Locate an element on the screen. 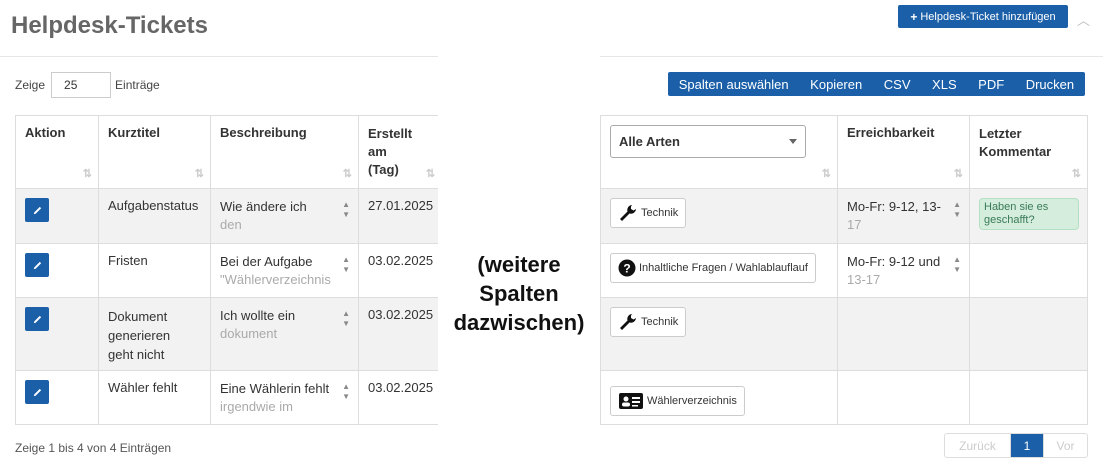  copy-button: Kopieren is located at coordinates (836, 84).